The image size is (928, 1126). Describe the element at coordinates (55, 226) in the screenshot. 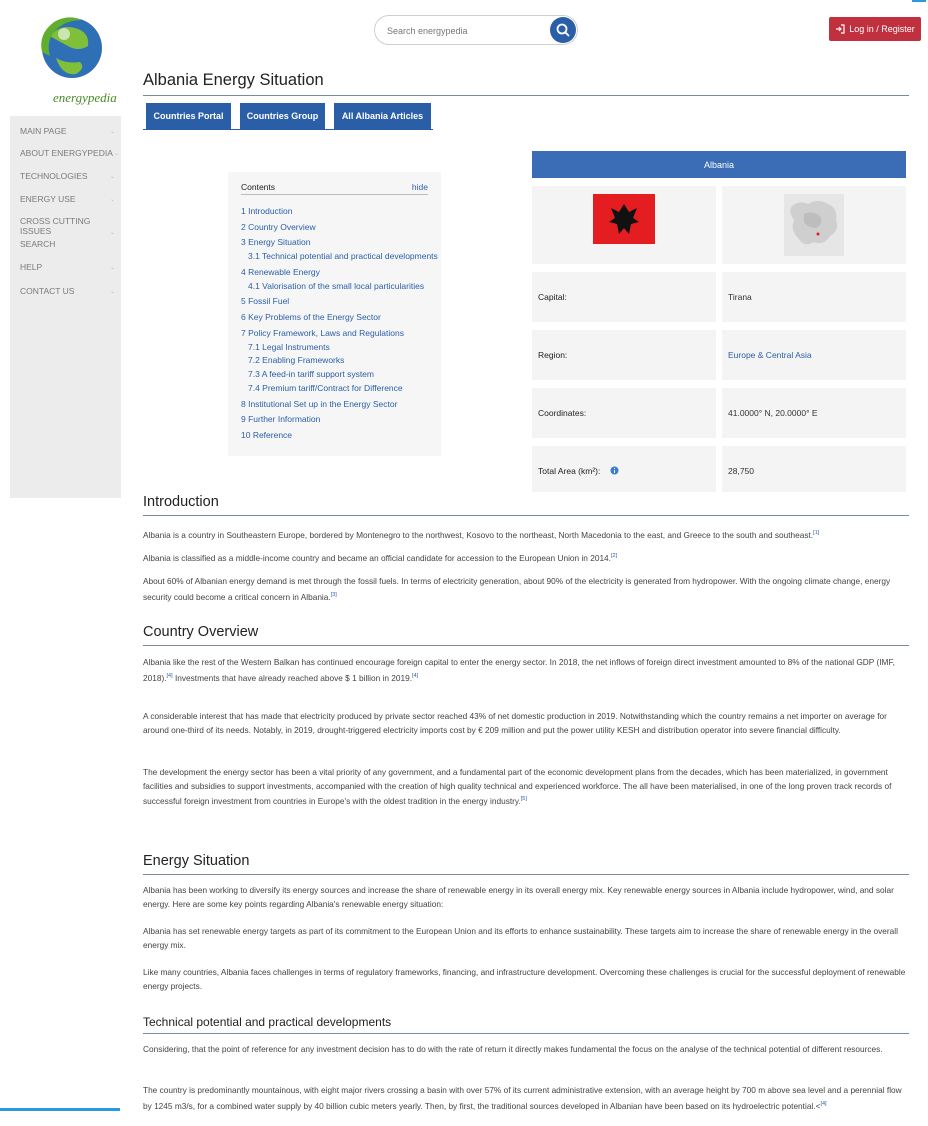

I see `sidebar-item-label: CROSS CUTTING ISSUES` at that location.